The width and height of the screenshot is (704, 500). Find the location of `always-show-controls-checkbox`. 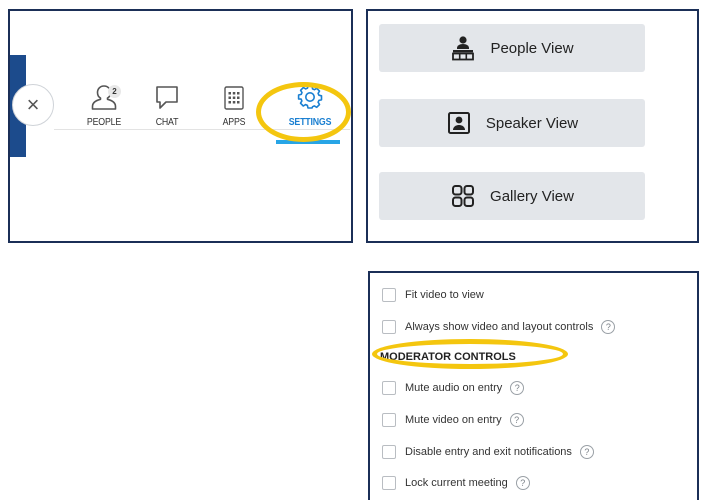

always-show-controls-checkbox is located at coordinates (389, 327).